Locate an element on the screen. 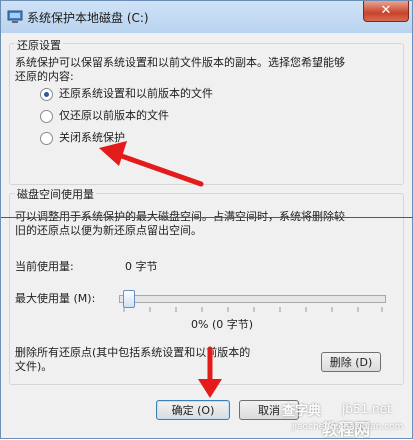 Image resolution: width=413 pixels, height=440 pixels. watermark-text: 查字典 is located at coordinates (302, 411).